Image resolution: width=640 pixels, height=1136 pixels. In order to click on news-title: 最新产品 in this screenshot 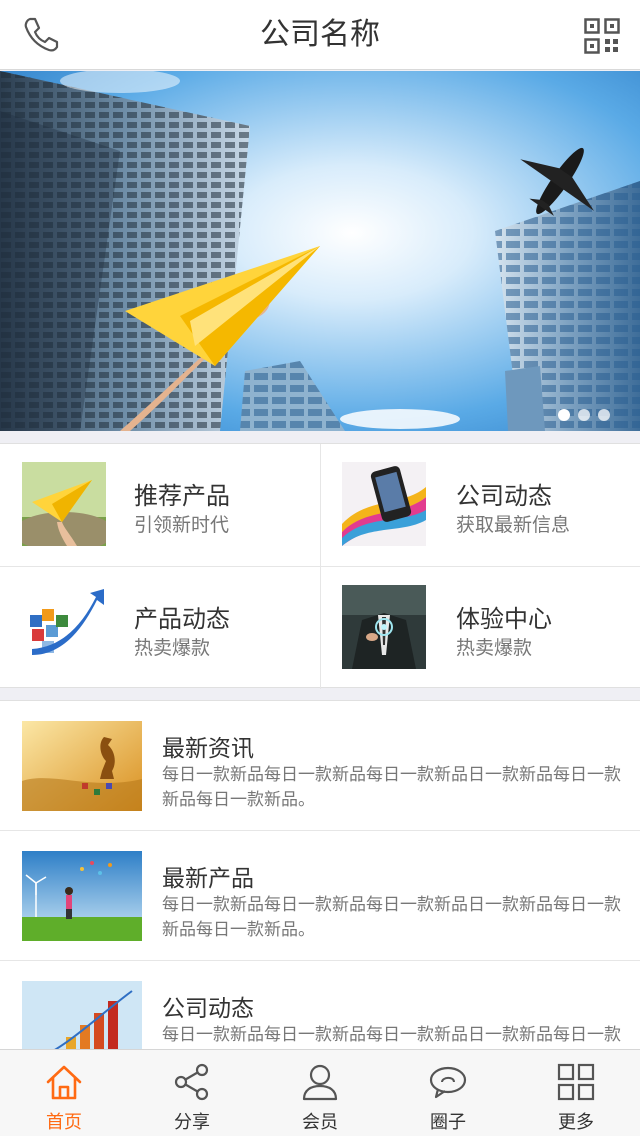, I will do `click(208, 879)`.